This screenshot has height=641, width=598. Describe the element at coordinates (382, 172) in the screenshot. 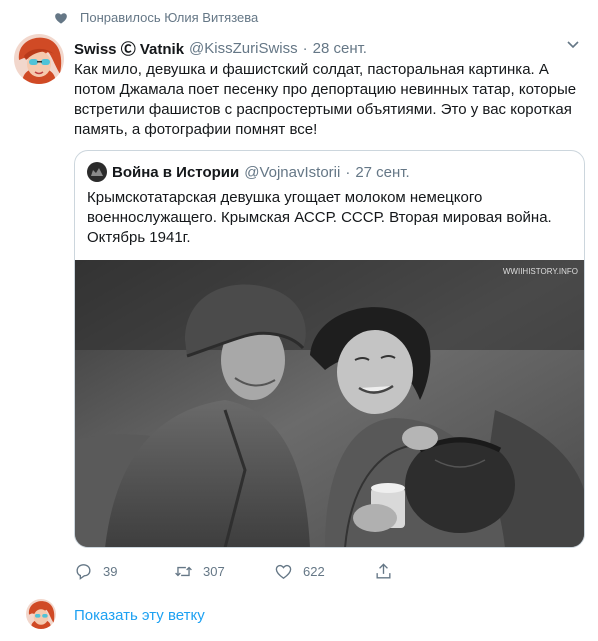

I see `quoted-date: 27 сент.` at that location.